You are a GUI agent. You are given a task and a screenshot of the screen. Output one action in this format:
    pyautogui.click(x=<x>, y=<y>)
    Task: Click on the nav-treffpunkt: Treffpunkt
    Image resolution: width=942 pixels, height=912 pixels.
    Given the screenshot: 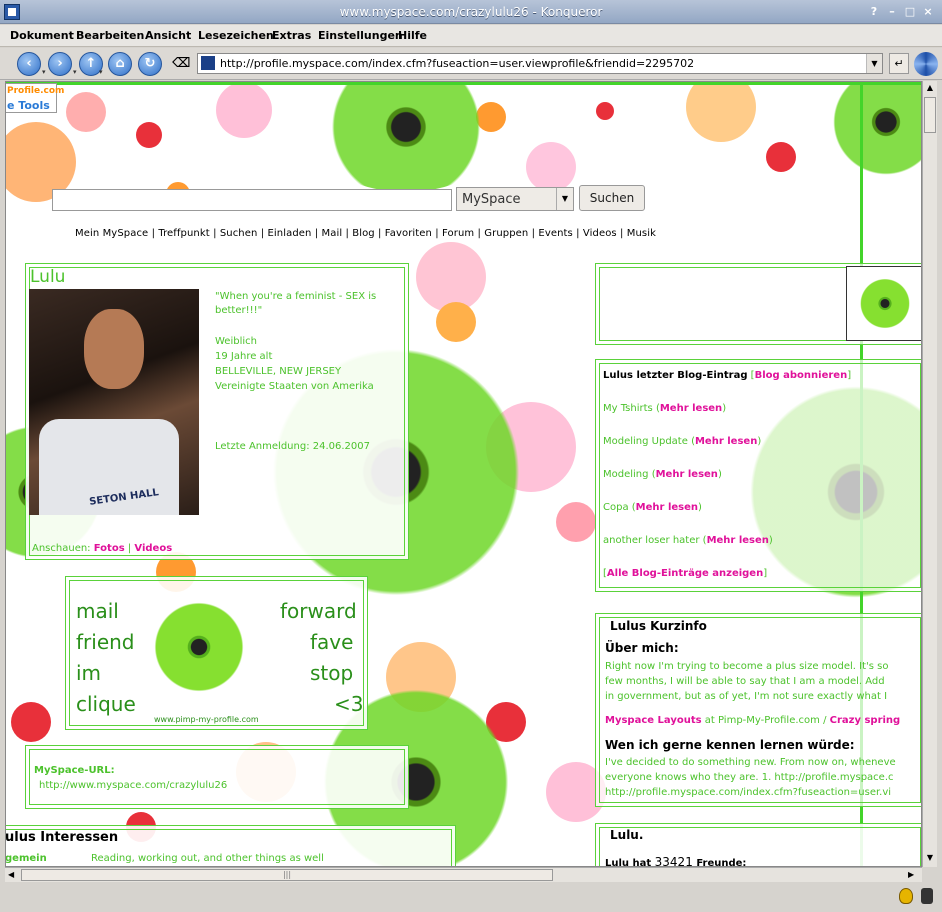 What is the action you would take?
    pyautogui.click(x=183, y=233)
    